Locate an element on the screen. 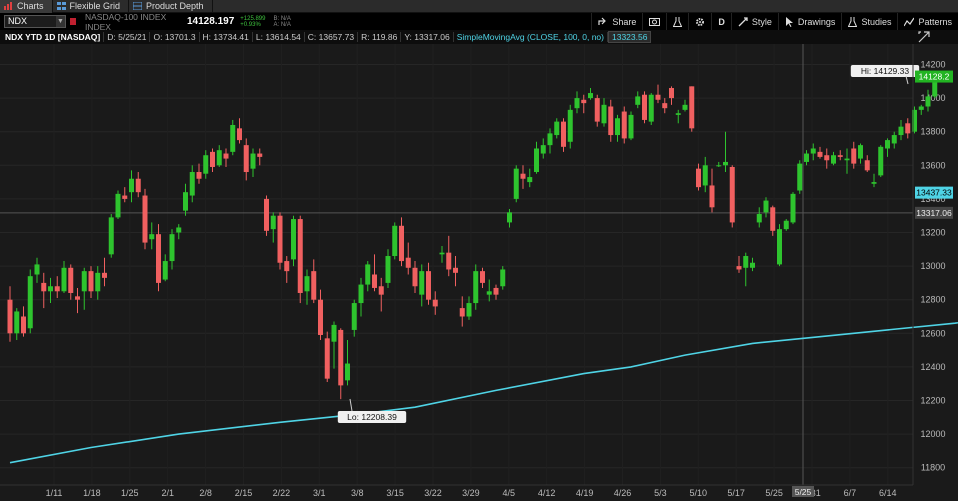 The image size is (958, 501). chart-icon is located at coordinates (8, 6).